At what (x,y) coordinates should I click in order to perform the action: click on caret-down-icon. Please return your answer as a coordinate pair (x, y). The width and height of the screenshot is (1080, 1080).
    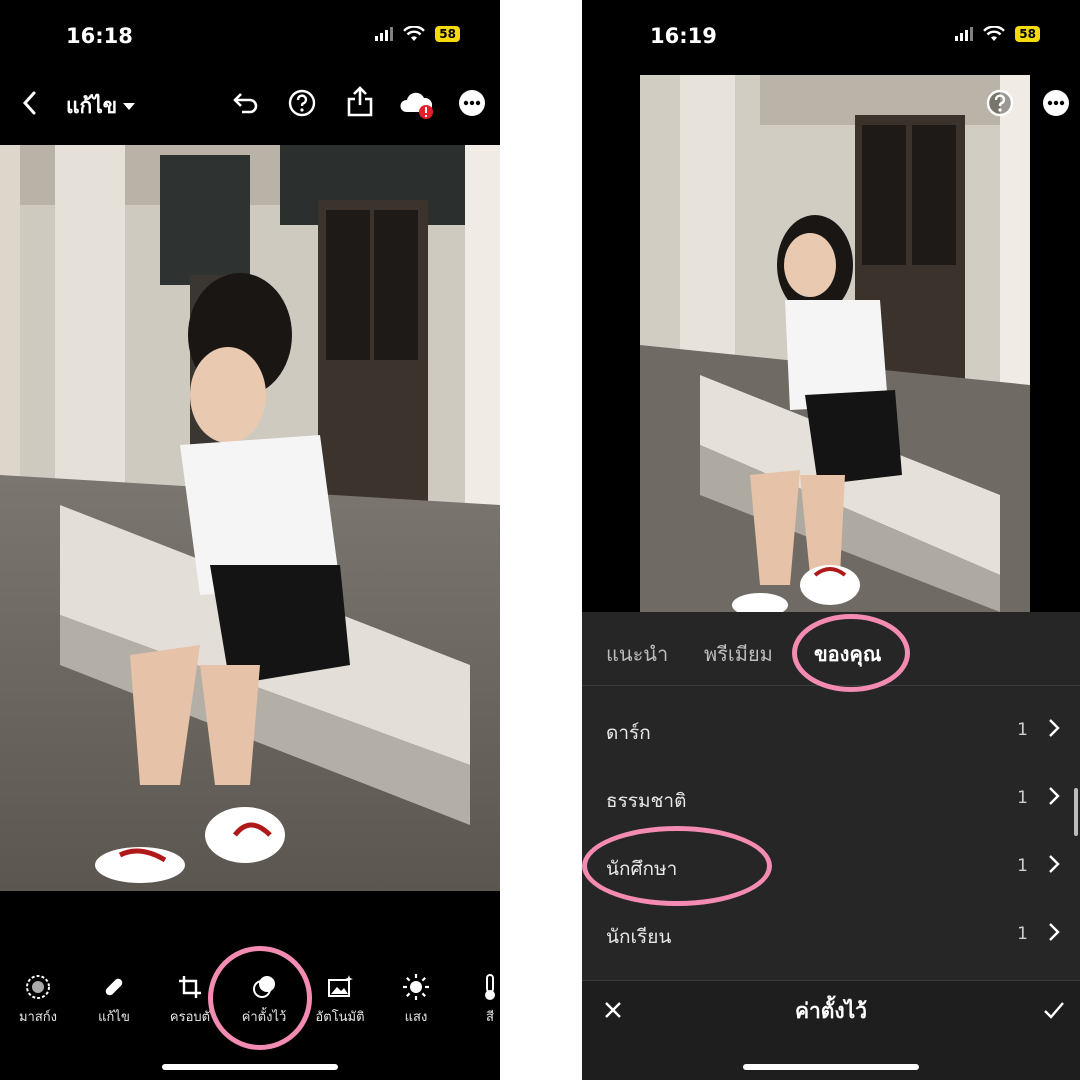
    Looking at the image, I should click on (129, 106).